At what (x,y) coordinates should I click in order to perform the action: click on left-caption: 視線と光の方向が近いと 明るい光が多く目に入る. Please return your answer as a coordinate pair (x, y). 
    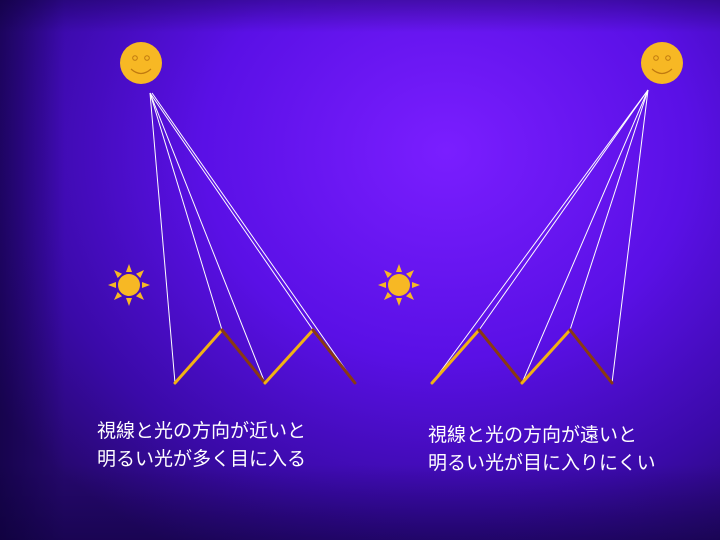
    Looking at the image, I should click on (201, 445).